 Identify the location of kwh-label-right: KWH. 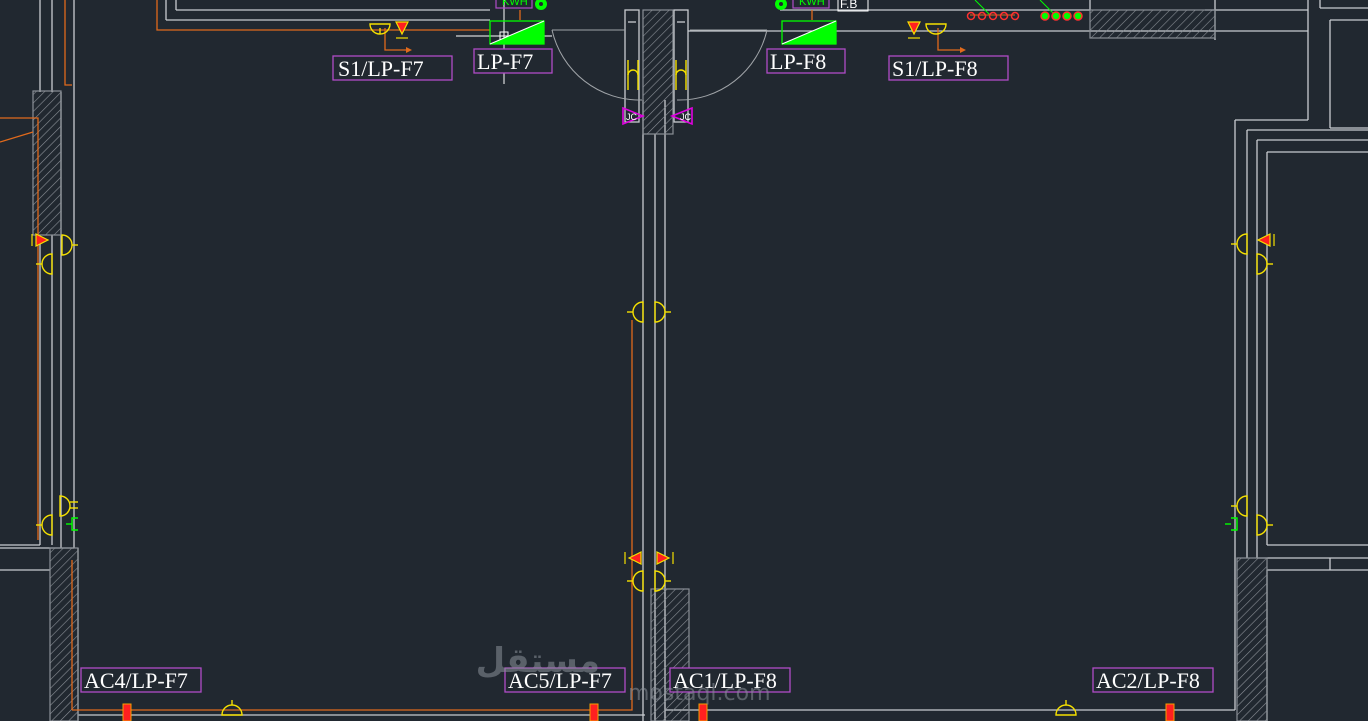
(812, 4).